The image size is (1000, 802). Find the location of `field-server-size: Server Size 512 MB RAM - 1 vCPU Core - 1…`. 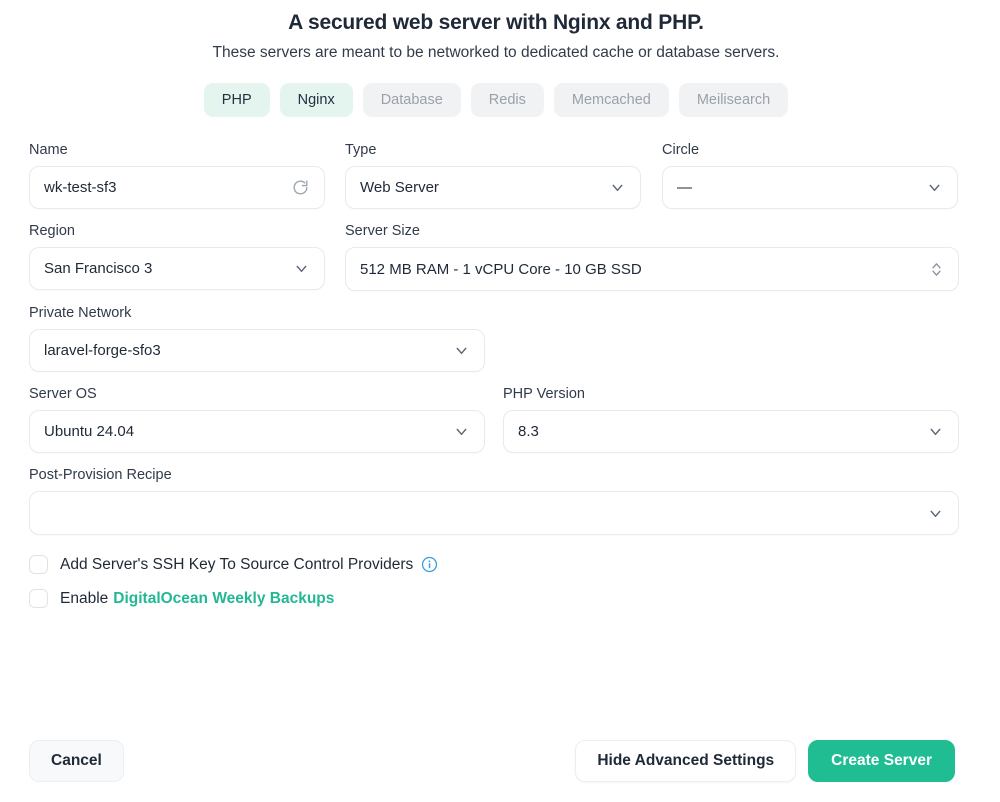

field-server-size: Server Size 512 MB RAM - 1 vCPU Core - 1… is located at coordinates (652, 256).